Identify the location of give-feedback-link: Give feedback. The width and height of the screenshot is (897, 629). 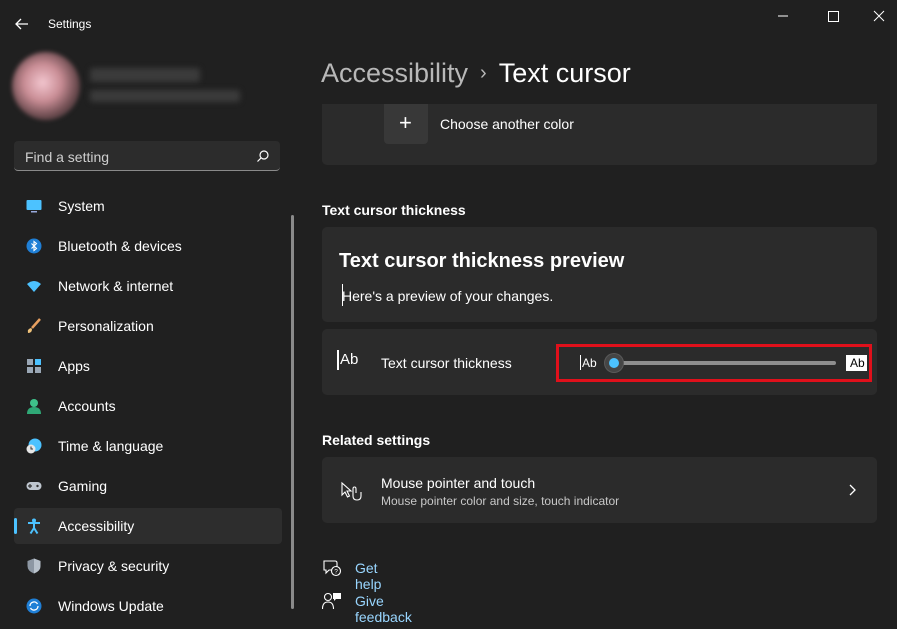
(383, 609).